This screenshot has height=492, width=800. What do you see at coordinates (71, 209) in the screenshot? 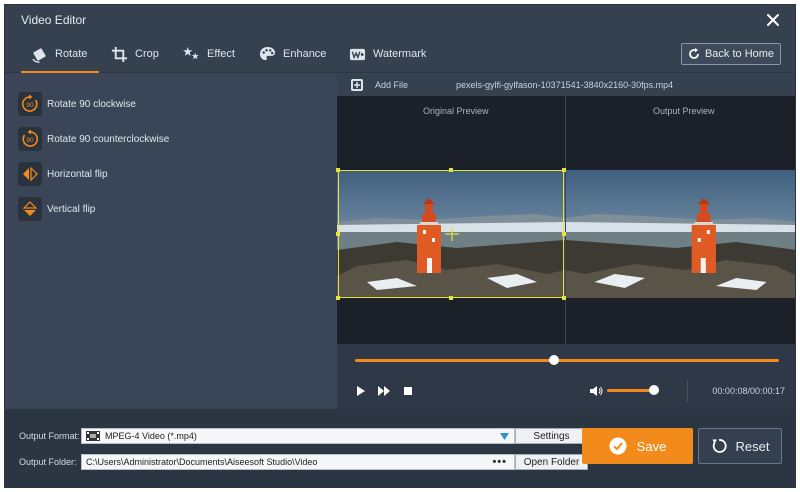
I see `rotate-option-label: Vertical flip` at bounding box center [71, 209].